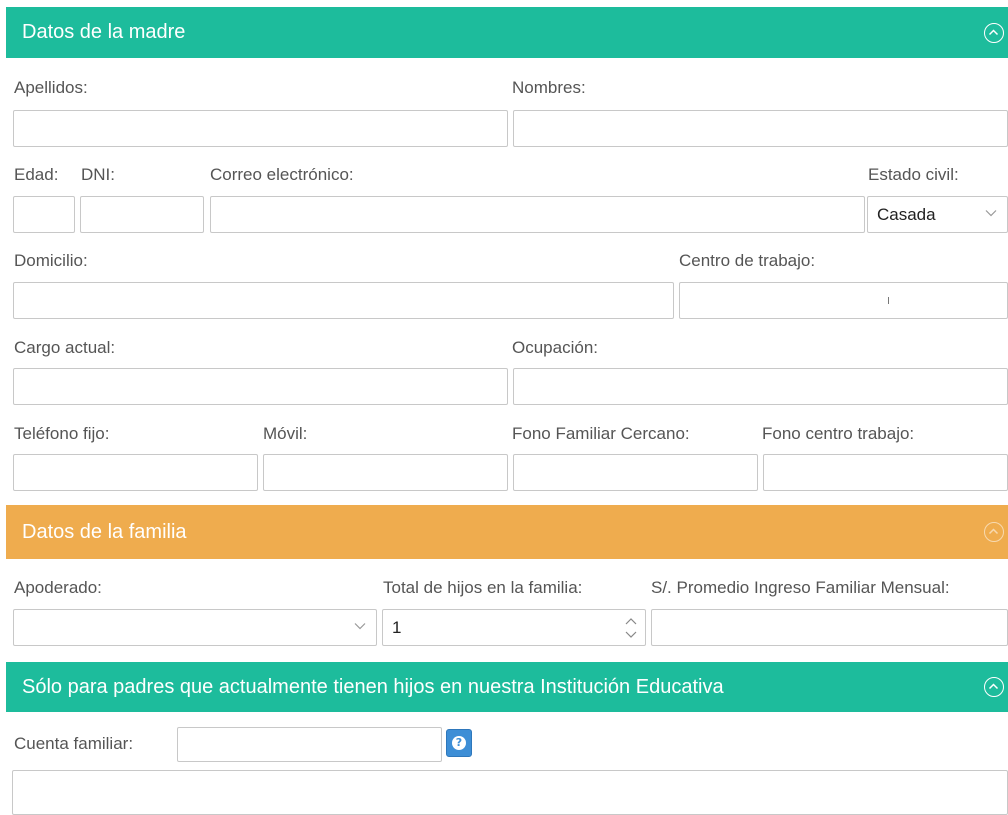 The image size is (1008, 815). What do you see at coordinates (385, 472) in the screenshot?
I see `movil-input` at bounding box center [385, 472].